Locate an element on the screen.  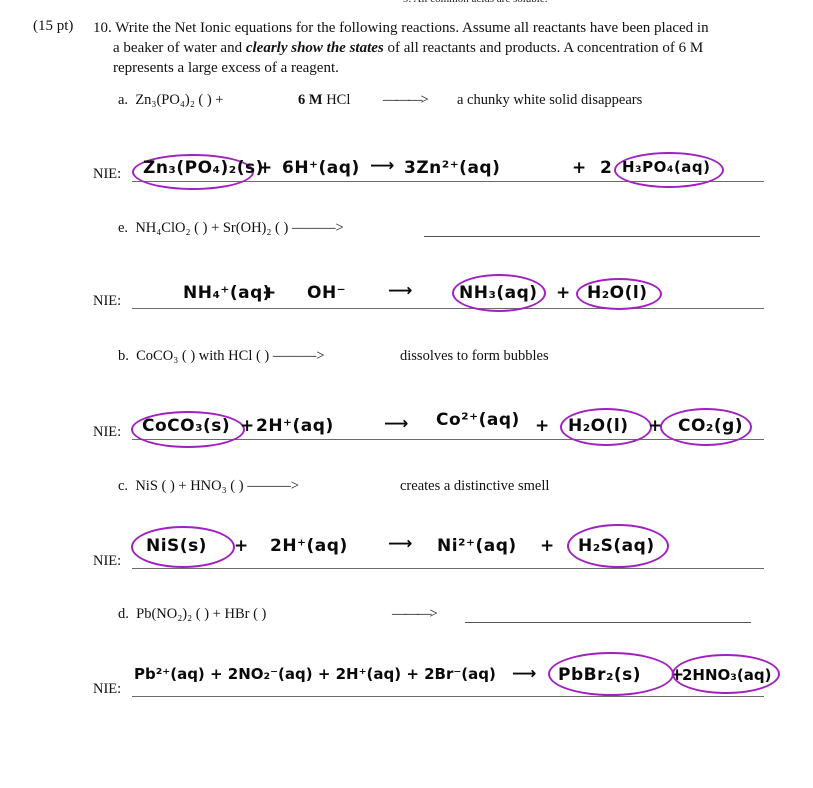
answer-a-arrow: ⟶ is located at coordinates (382, 166).